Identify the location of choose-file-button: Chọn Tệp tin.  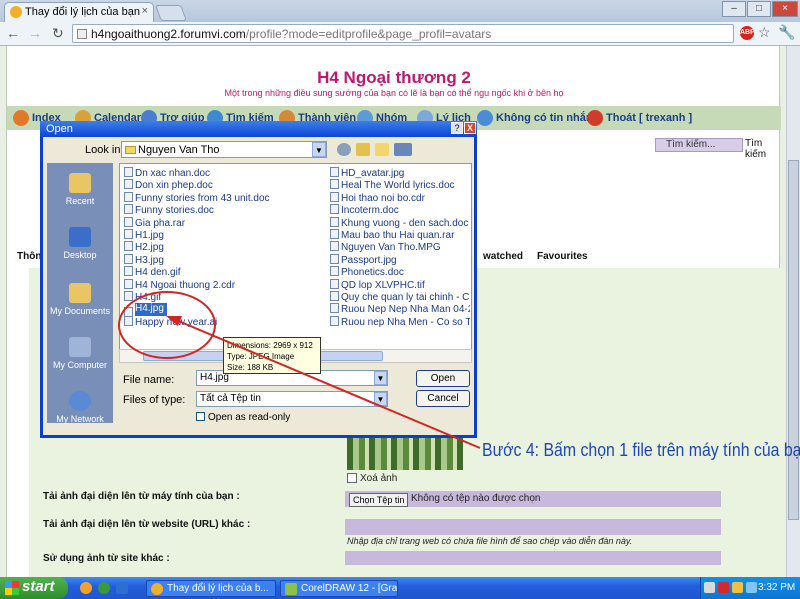
(379, 500).